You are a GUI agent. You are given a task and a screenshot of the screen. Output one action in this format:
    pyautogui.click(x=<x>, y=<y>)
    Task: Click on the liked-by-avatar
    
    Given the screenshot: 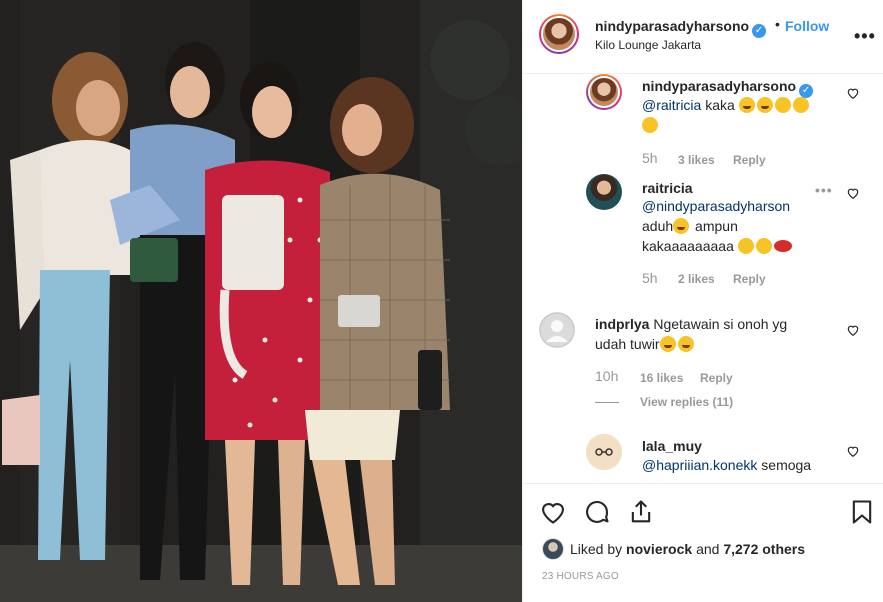 What is the action you would take?
    pyautogui.click(x=553, y=549)
    